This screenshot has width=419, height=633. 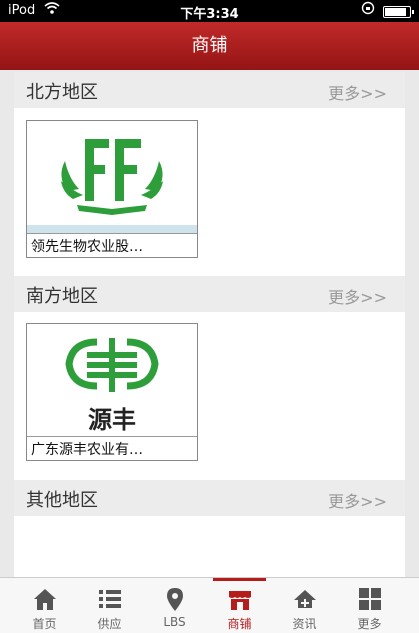 I want to click on tab-label: 资讯, so click(x=304, y=624).